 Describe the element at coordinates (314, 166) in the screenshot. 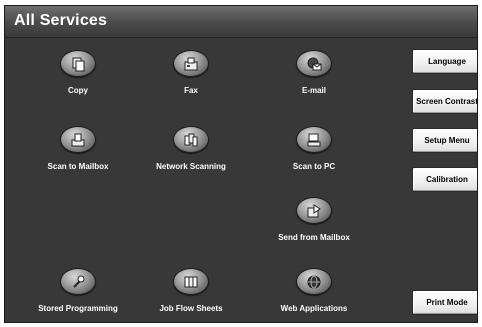

I see `scan-to-pc-label: Scan to PC` at that location.